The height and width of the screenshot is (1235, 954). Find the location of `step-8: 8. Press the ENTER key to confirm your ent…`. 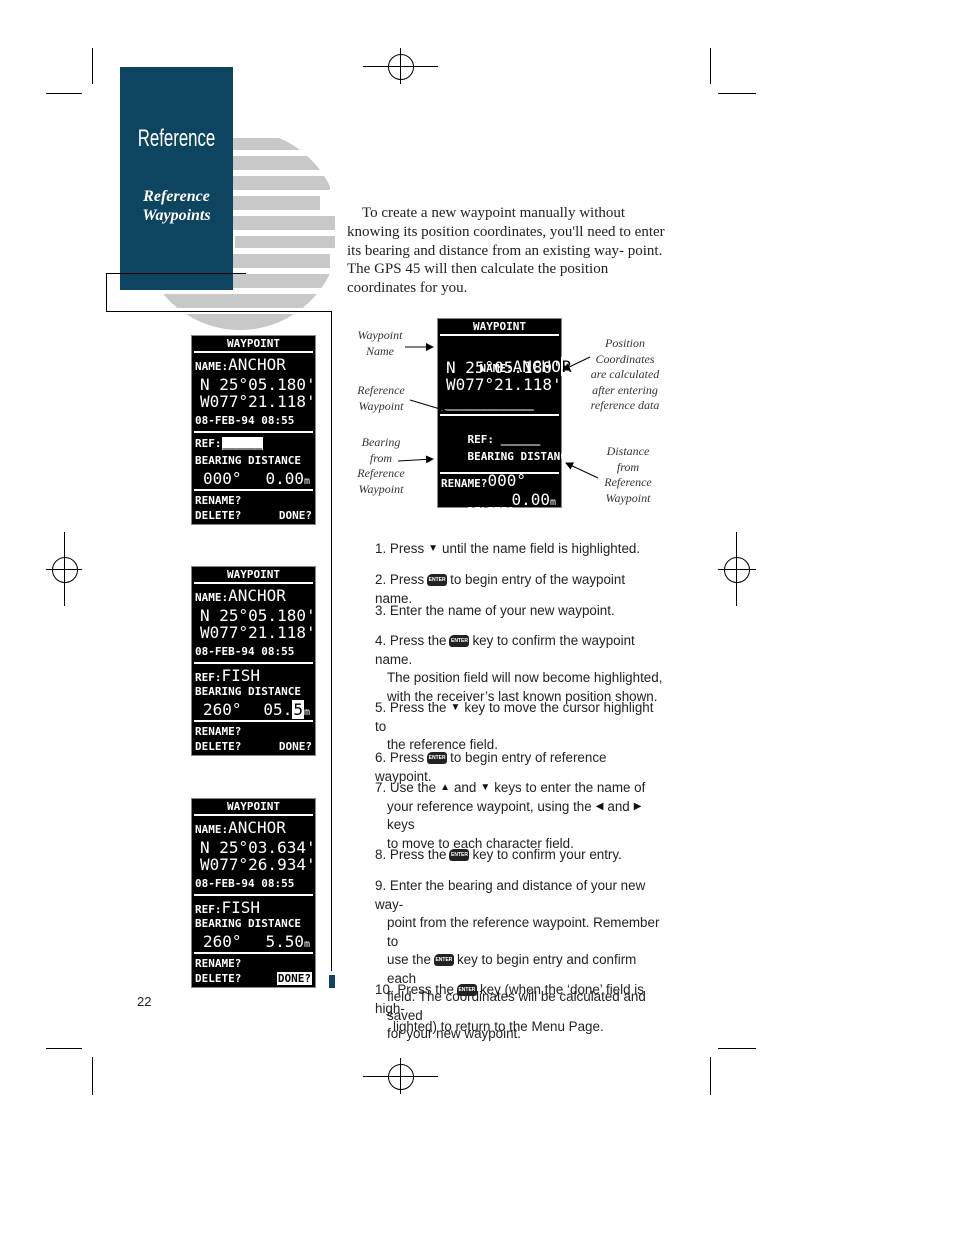

step-8: 8. Press the ENTER key to confirm your ent… is located at coordinates (498, 854).